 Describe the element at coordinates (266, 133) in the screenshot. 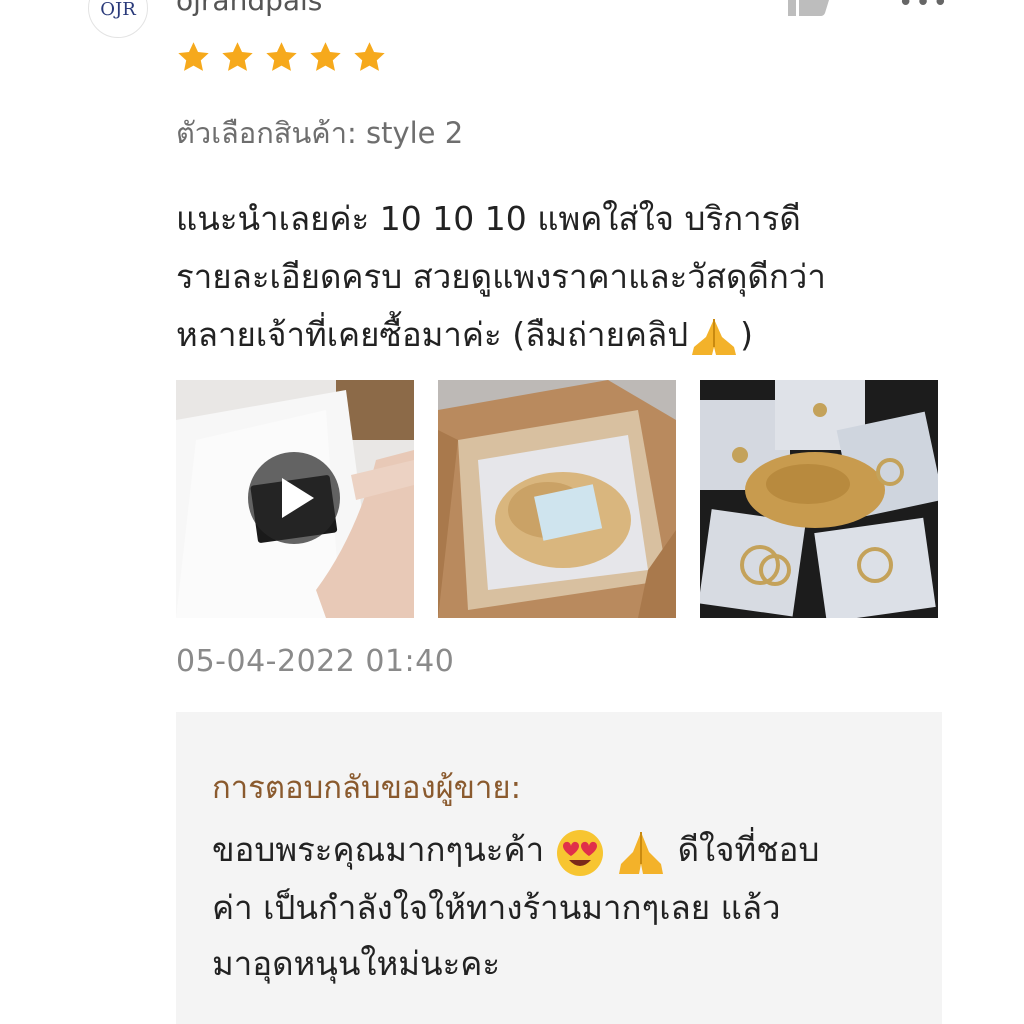

I see `variation-label: ตัวเลือกสินค้า:` at that location.